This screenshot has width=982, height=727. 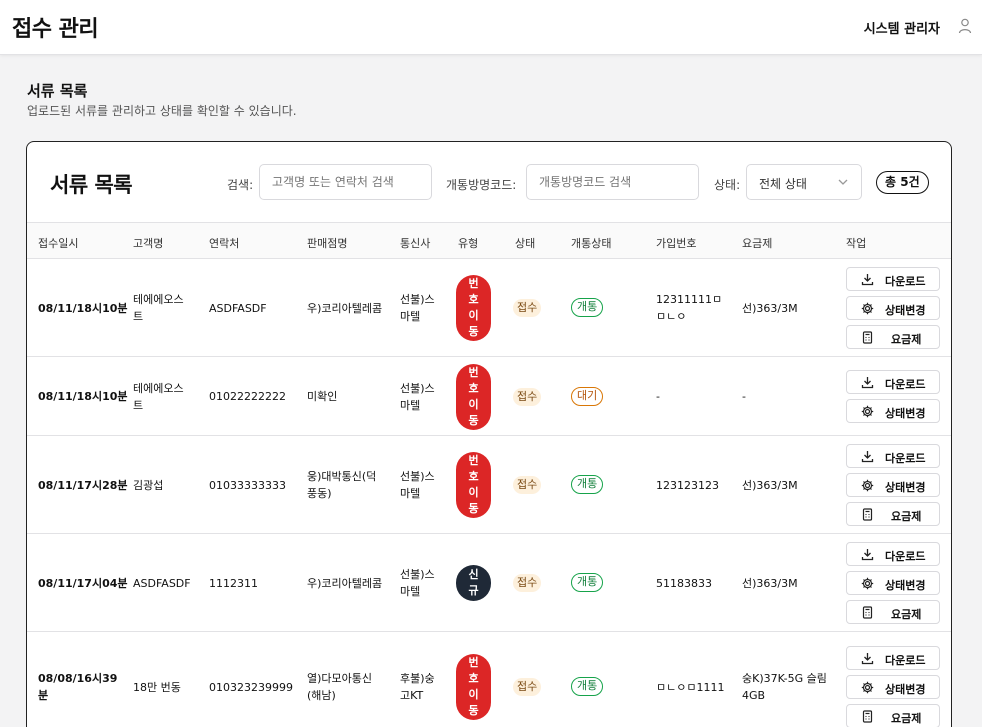 I want to click on user-icon, so click(x=965, y=26).